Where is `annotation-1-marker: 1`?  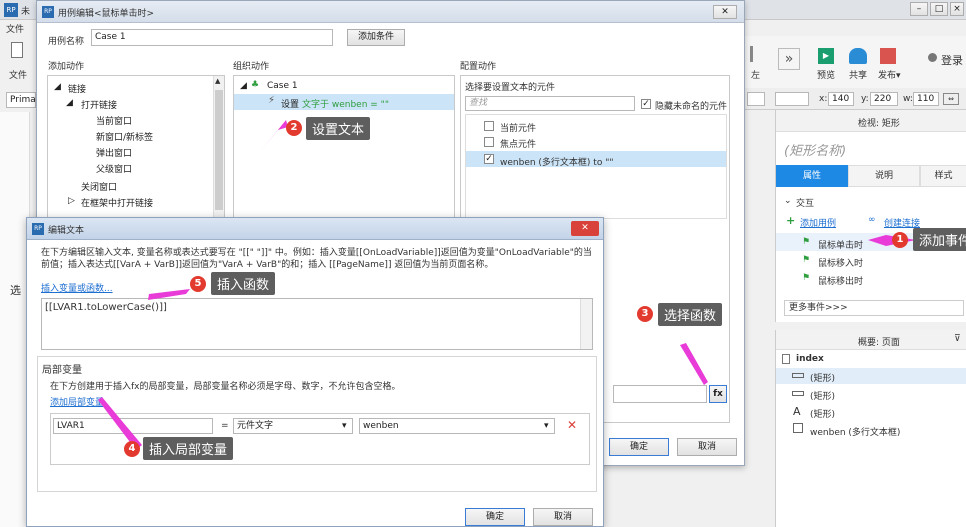
annotation-1-marker: 1 is located at coordinates (900, 240).